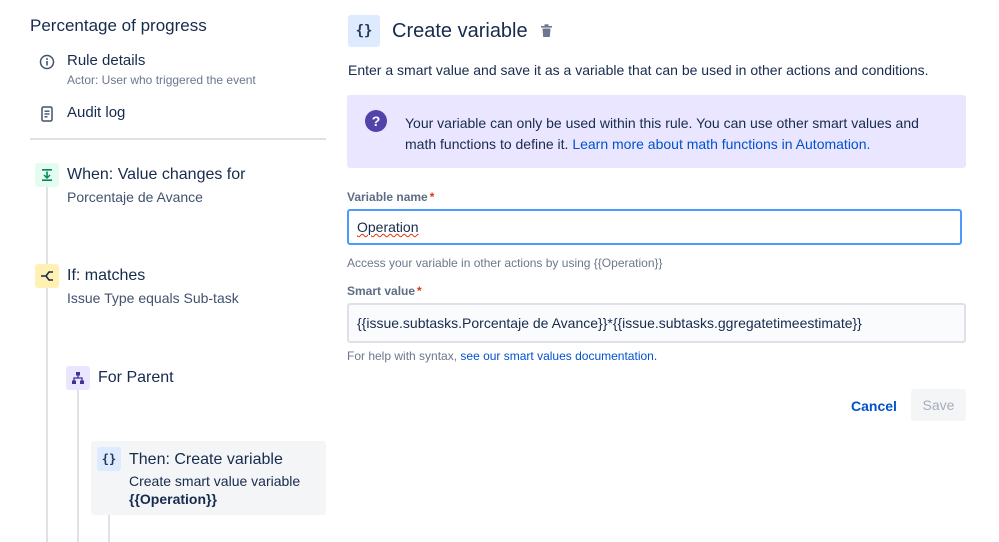  What do you see at coordinates (136, 377) in the screenshot?
I see `step-branch-title: For Parent` at bounding box center [136, 377].